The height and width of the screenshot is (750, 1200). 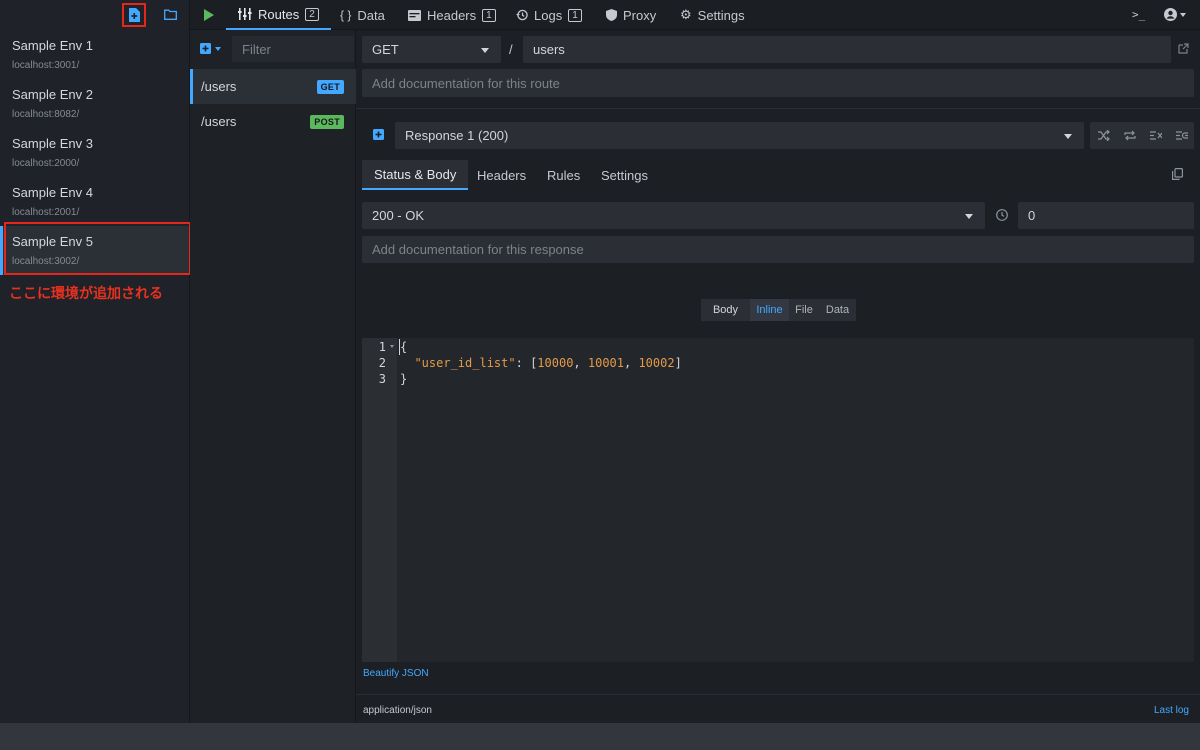 What do you see at coordinates (95, 15) in the screenshot?
I see `environments-toolbar` at bounding box center [95, 15].